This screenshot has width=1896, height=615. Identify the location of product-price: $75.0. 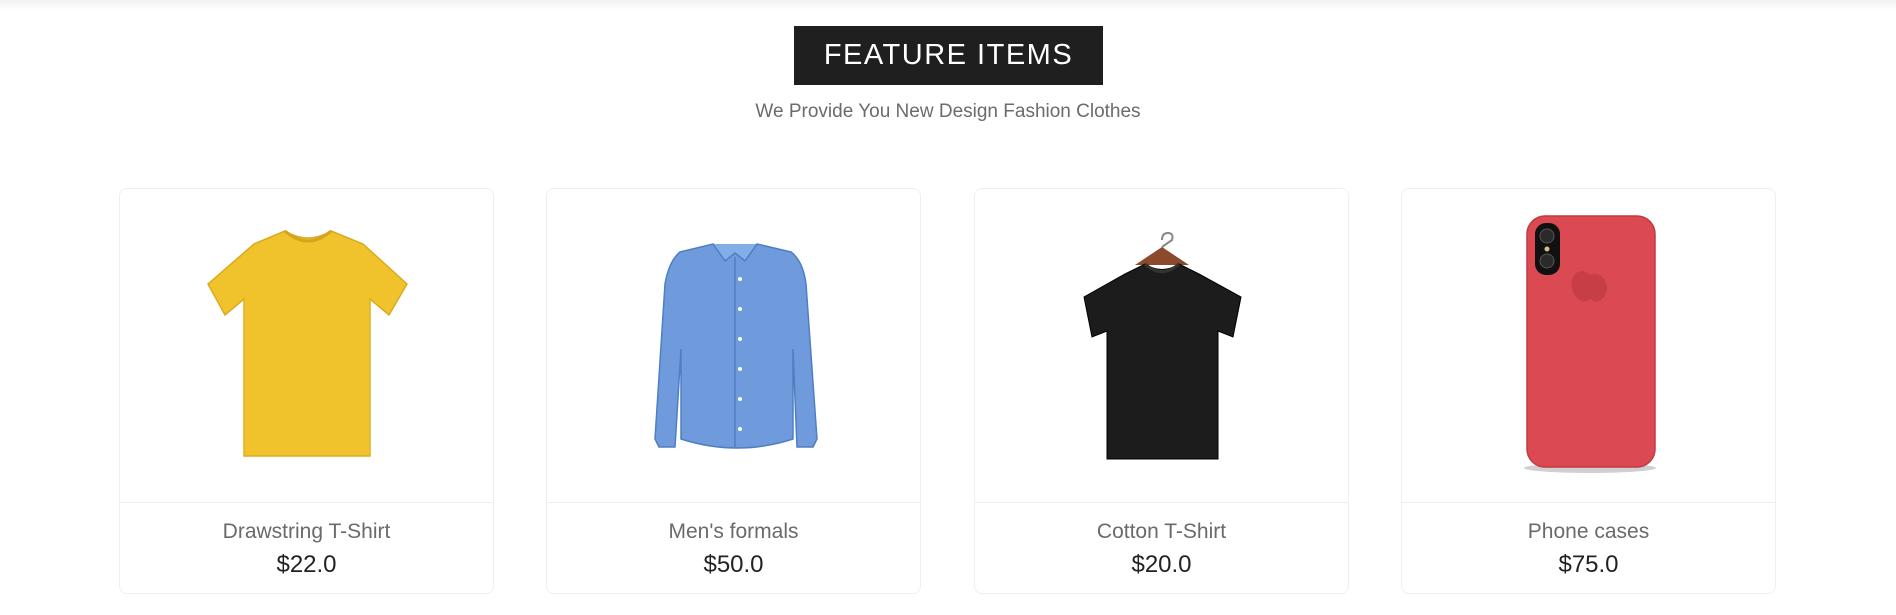
(1588, 564).